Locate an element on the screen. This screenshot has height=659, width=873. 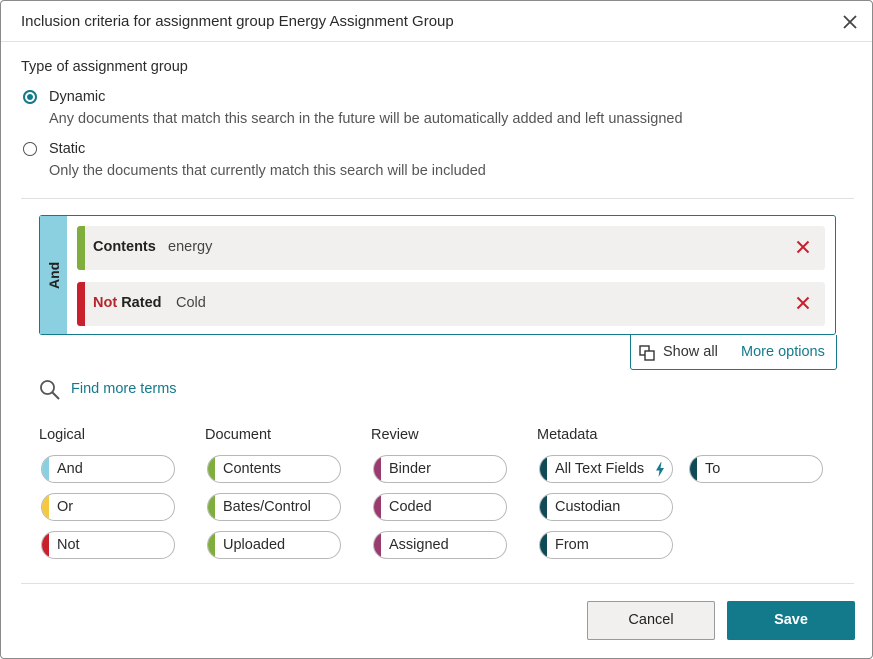
palette-item-and: And is located at coordinates (108, 469).